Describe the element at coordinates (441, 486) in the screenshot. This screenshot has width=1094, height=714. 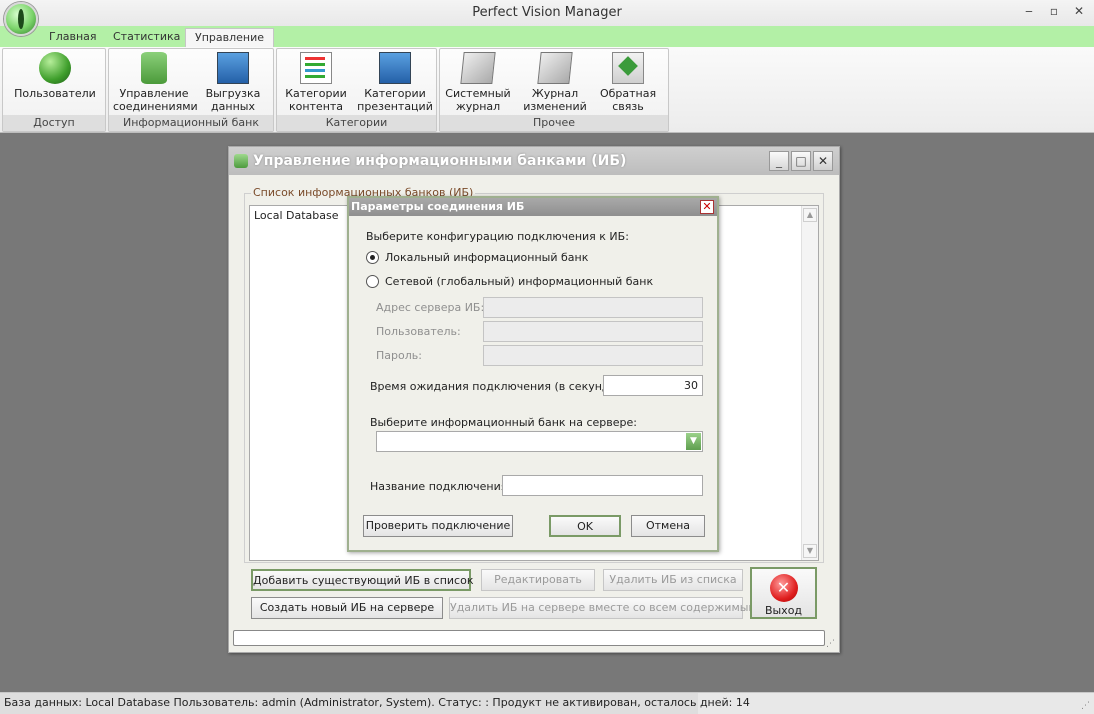
I see `connection-name-label: Название подключения:` at that location.